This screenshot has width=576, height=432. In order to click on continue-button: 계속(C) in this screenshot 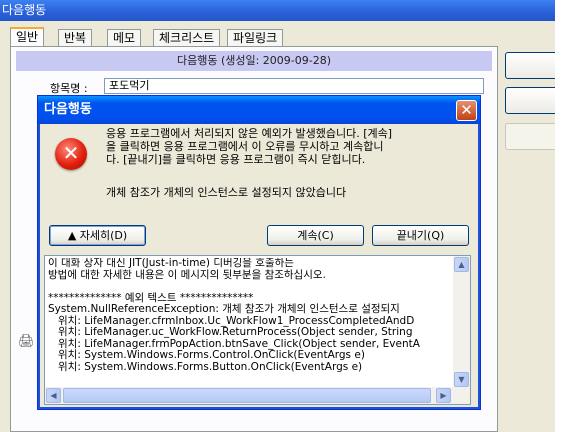, I will do `click(315, 235)`.